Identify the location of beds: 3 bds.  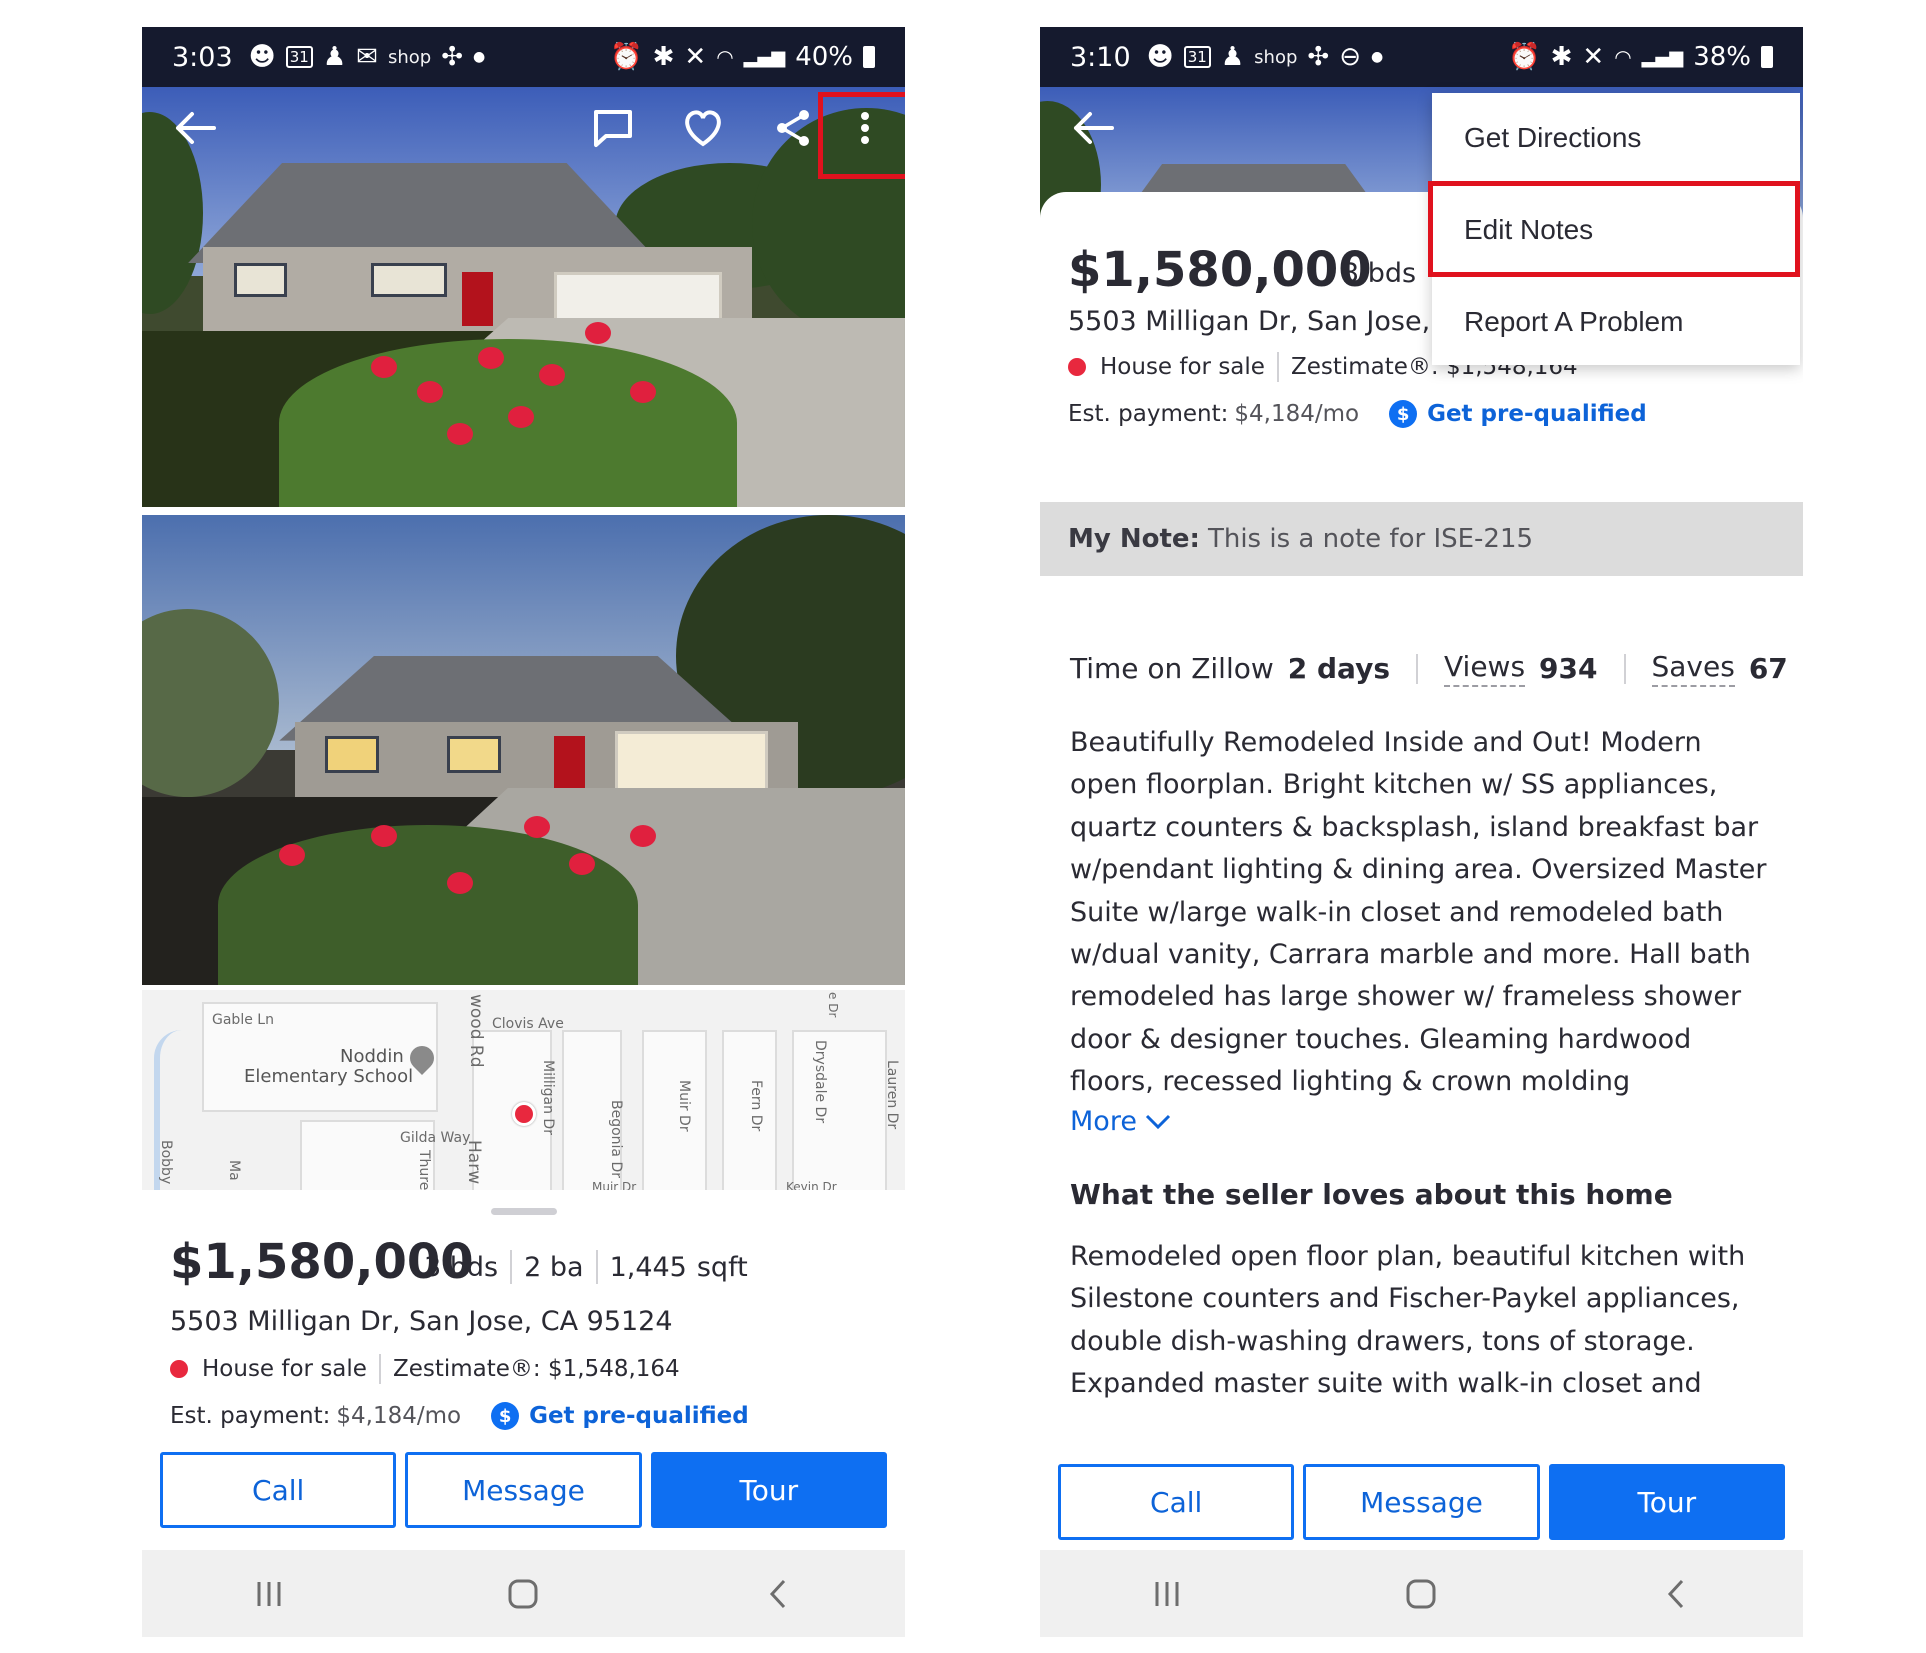
(1379, 273).